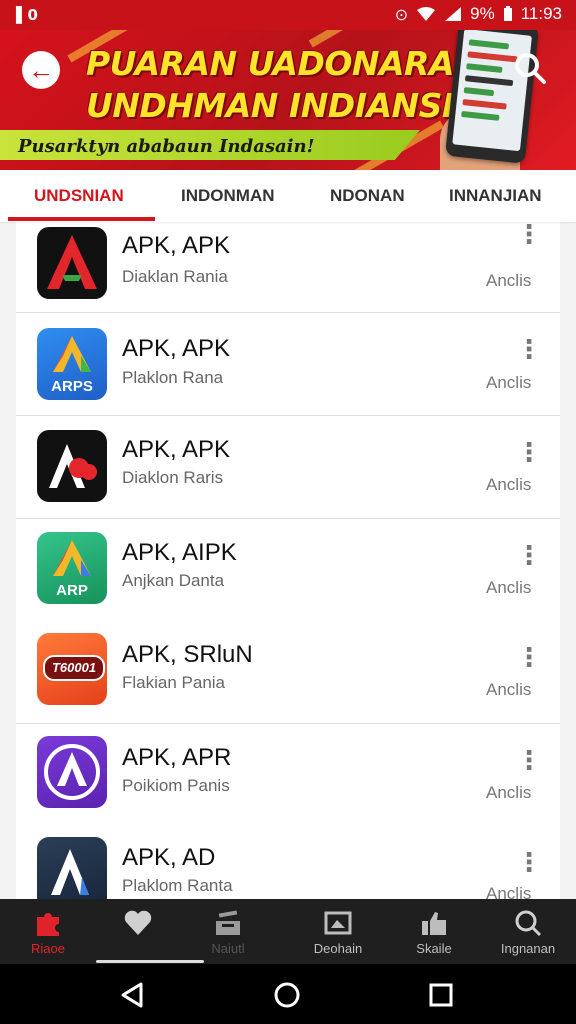  Describe the element at coordinates (507, 13) in the screenshot. I see `battery-icon` at that location.